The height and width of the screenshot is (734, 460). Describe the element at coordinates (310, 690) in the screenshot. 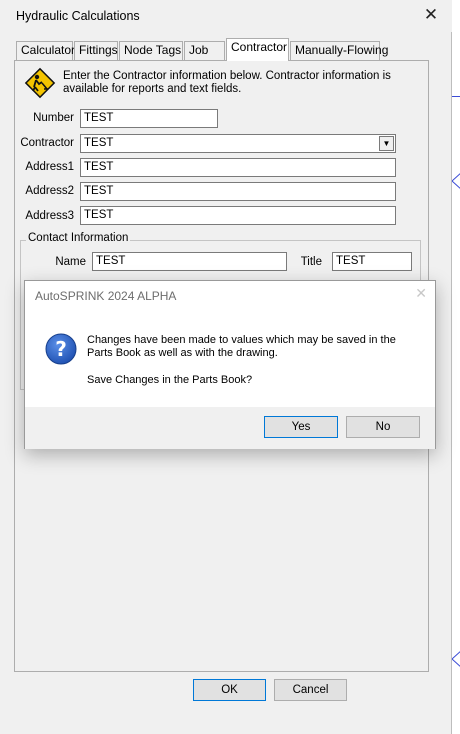

I see `cancel-button: Cancel` at that location.